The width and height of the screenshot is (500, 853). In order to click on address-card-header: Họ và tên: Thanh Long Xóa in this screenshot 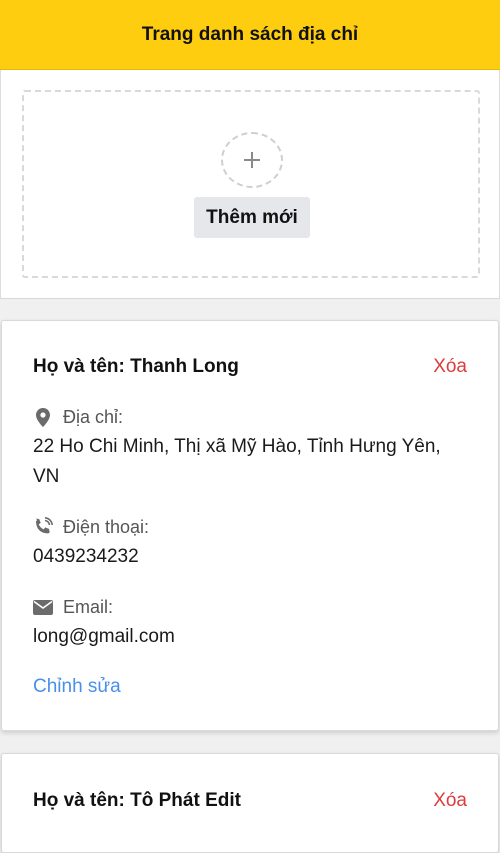, I will do `click(250, 368)`.